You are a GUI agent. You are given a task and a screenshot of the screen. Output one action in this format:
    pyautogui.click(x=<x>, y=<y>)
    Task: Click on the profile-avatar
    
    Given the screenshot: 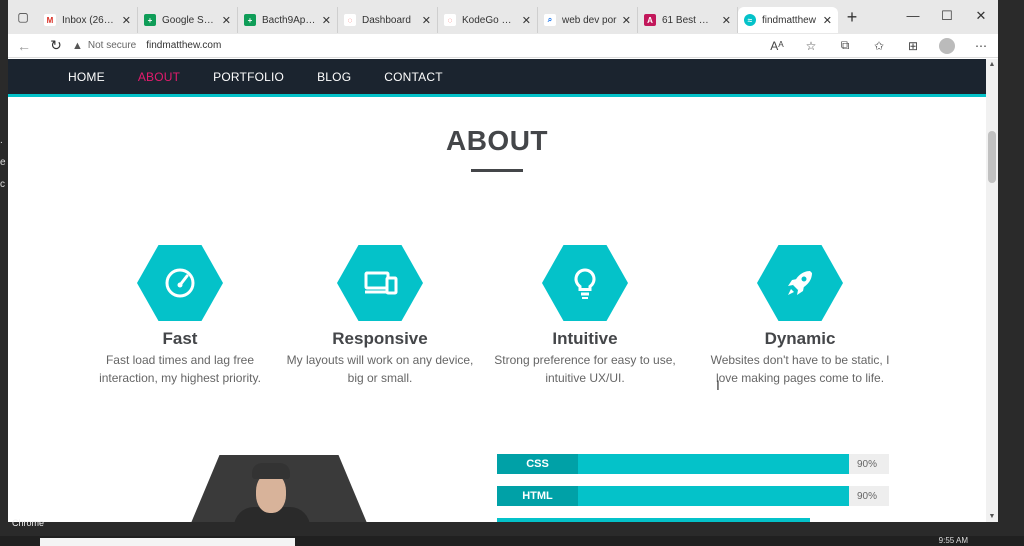 What is the action you would take?
    pyautogui.click(x=947, y=45)
    